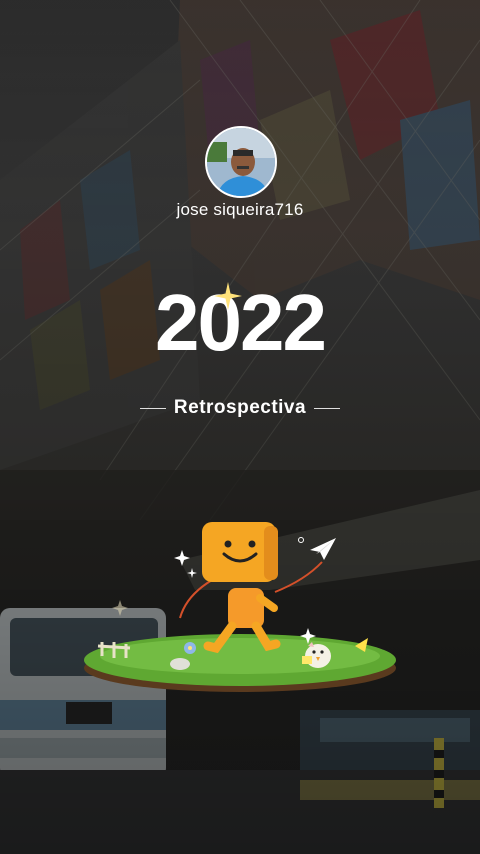 The height and width of the screenshot is (854, 480). I want to click on fence, so click(114, 650).